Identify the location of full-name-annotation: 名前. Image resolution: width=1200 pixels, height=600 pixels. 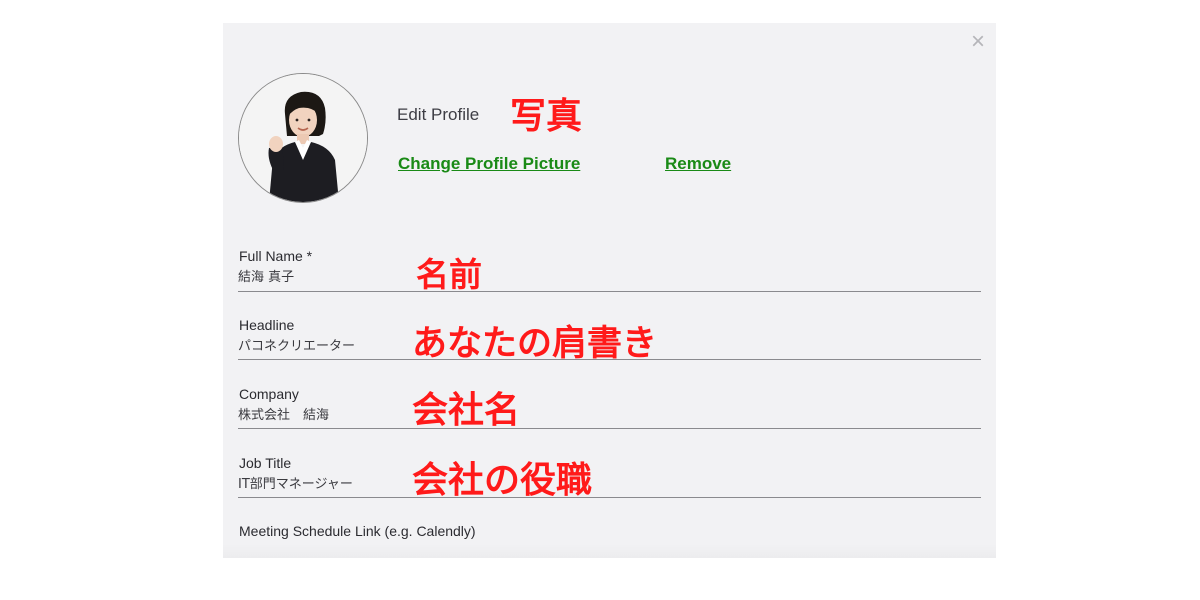
(449, 274).